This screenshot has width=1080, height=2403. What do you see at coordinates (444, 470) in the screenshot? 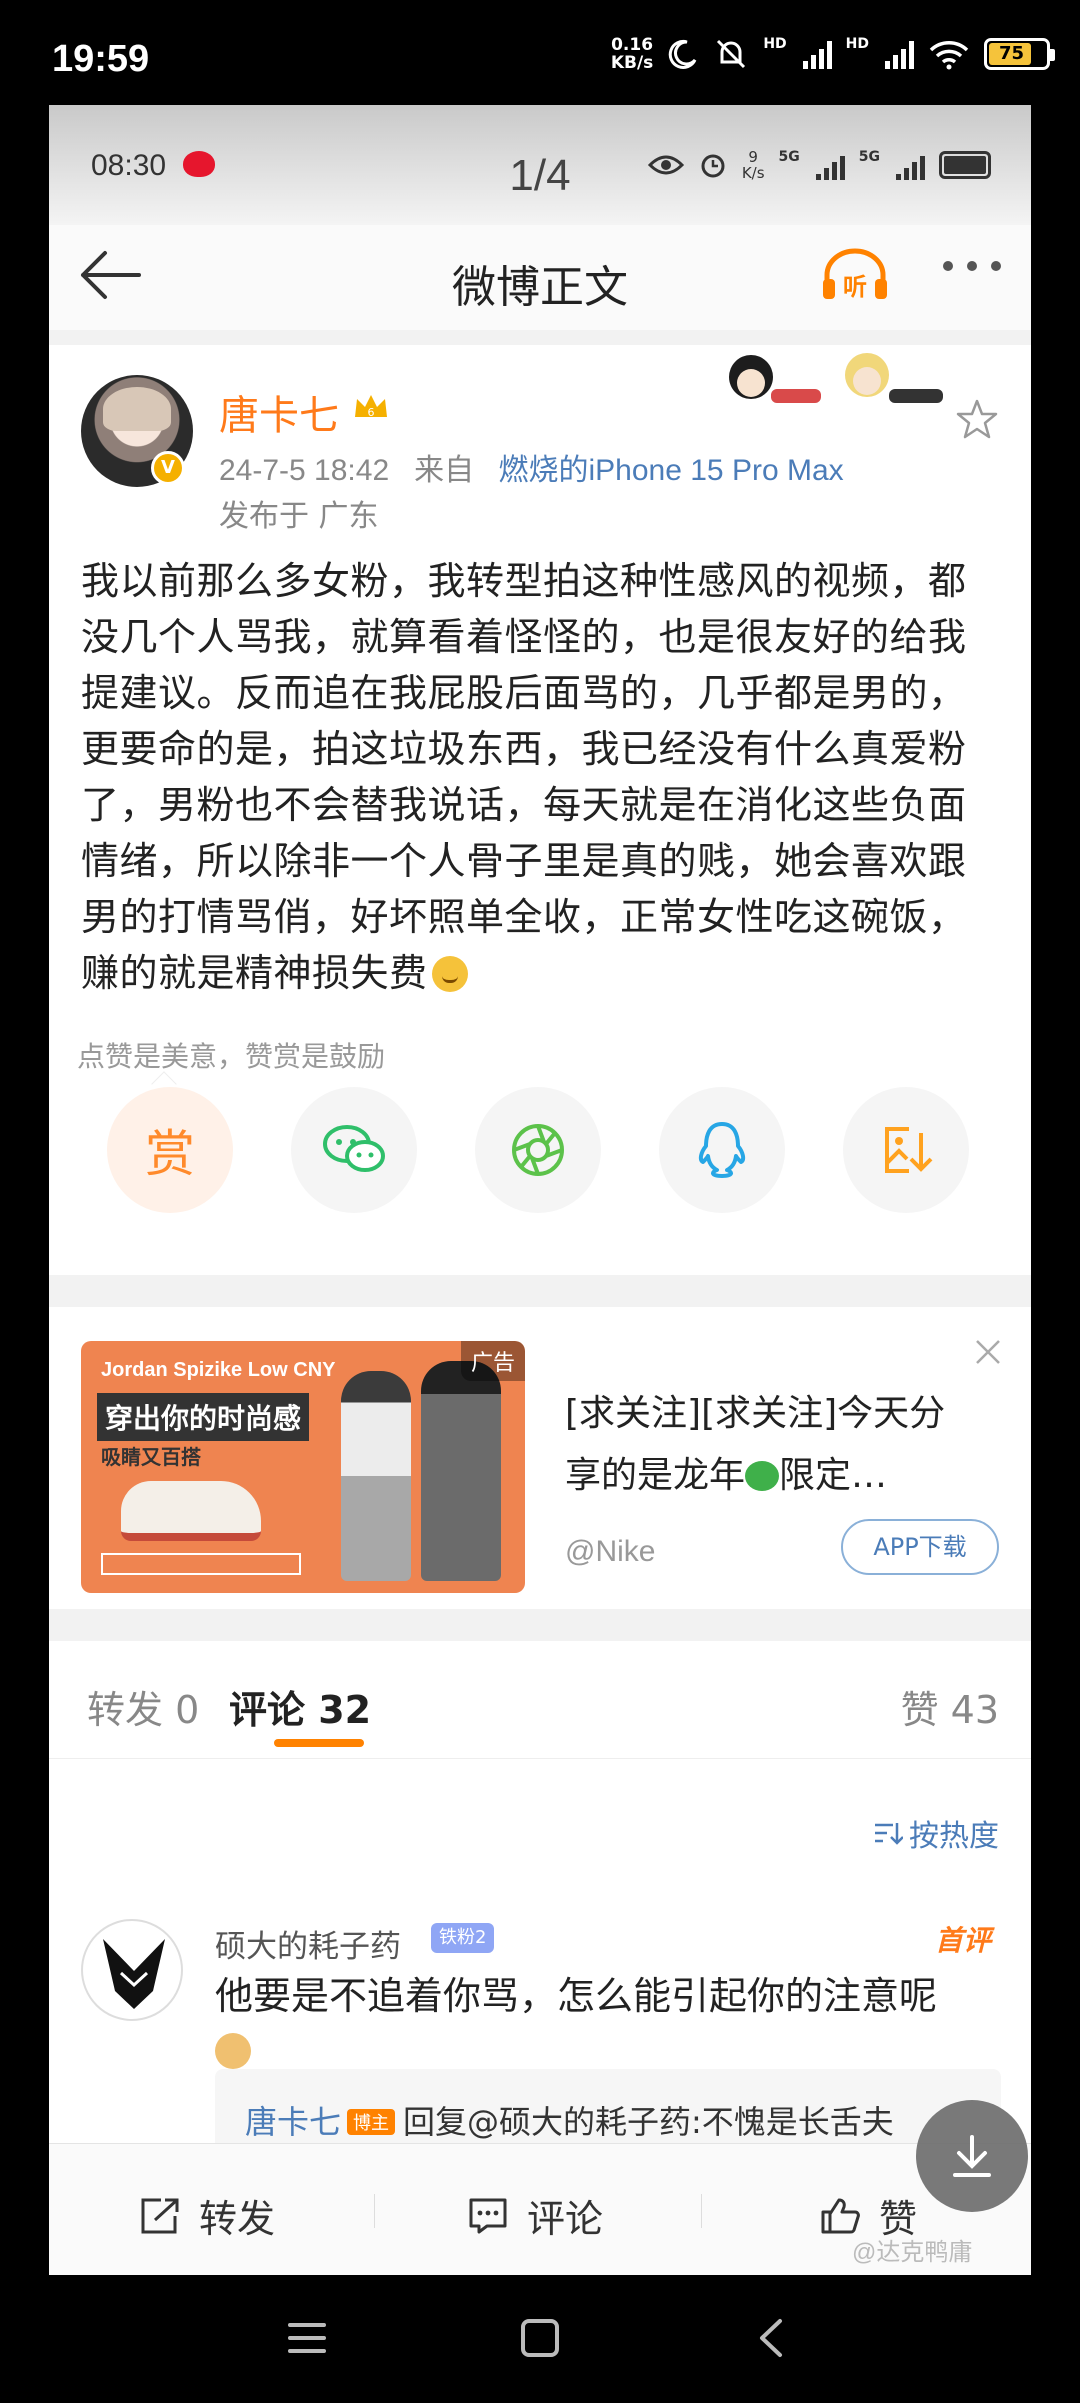
I see `source-prefix: 来自` at bounding box center [444, 470].